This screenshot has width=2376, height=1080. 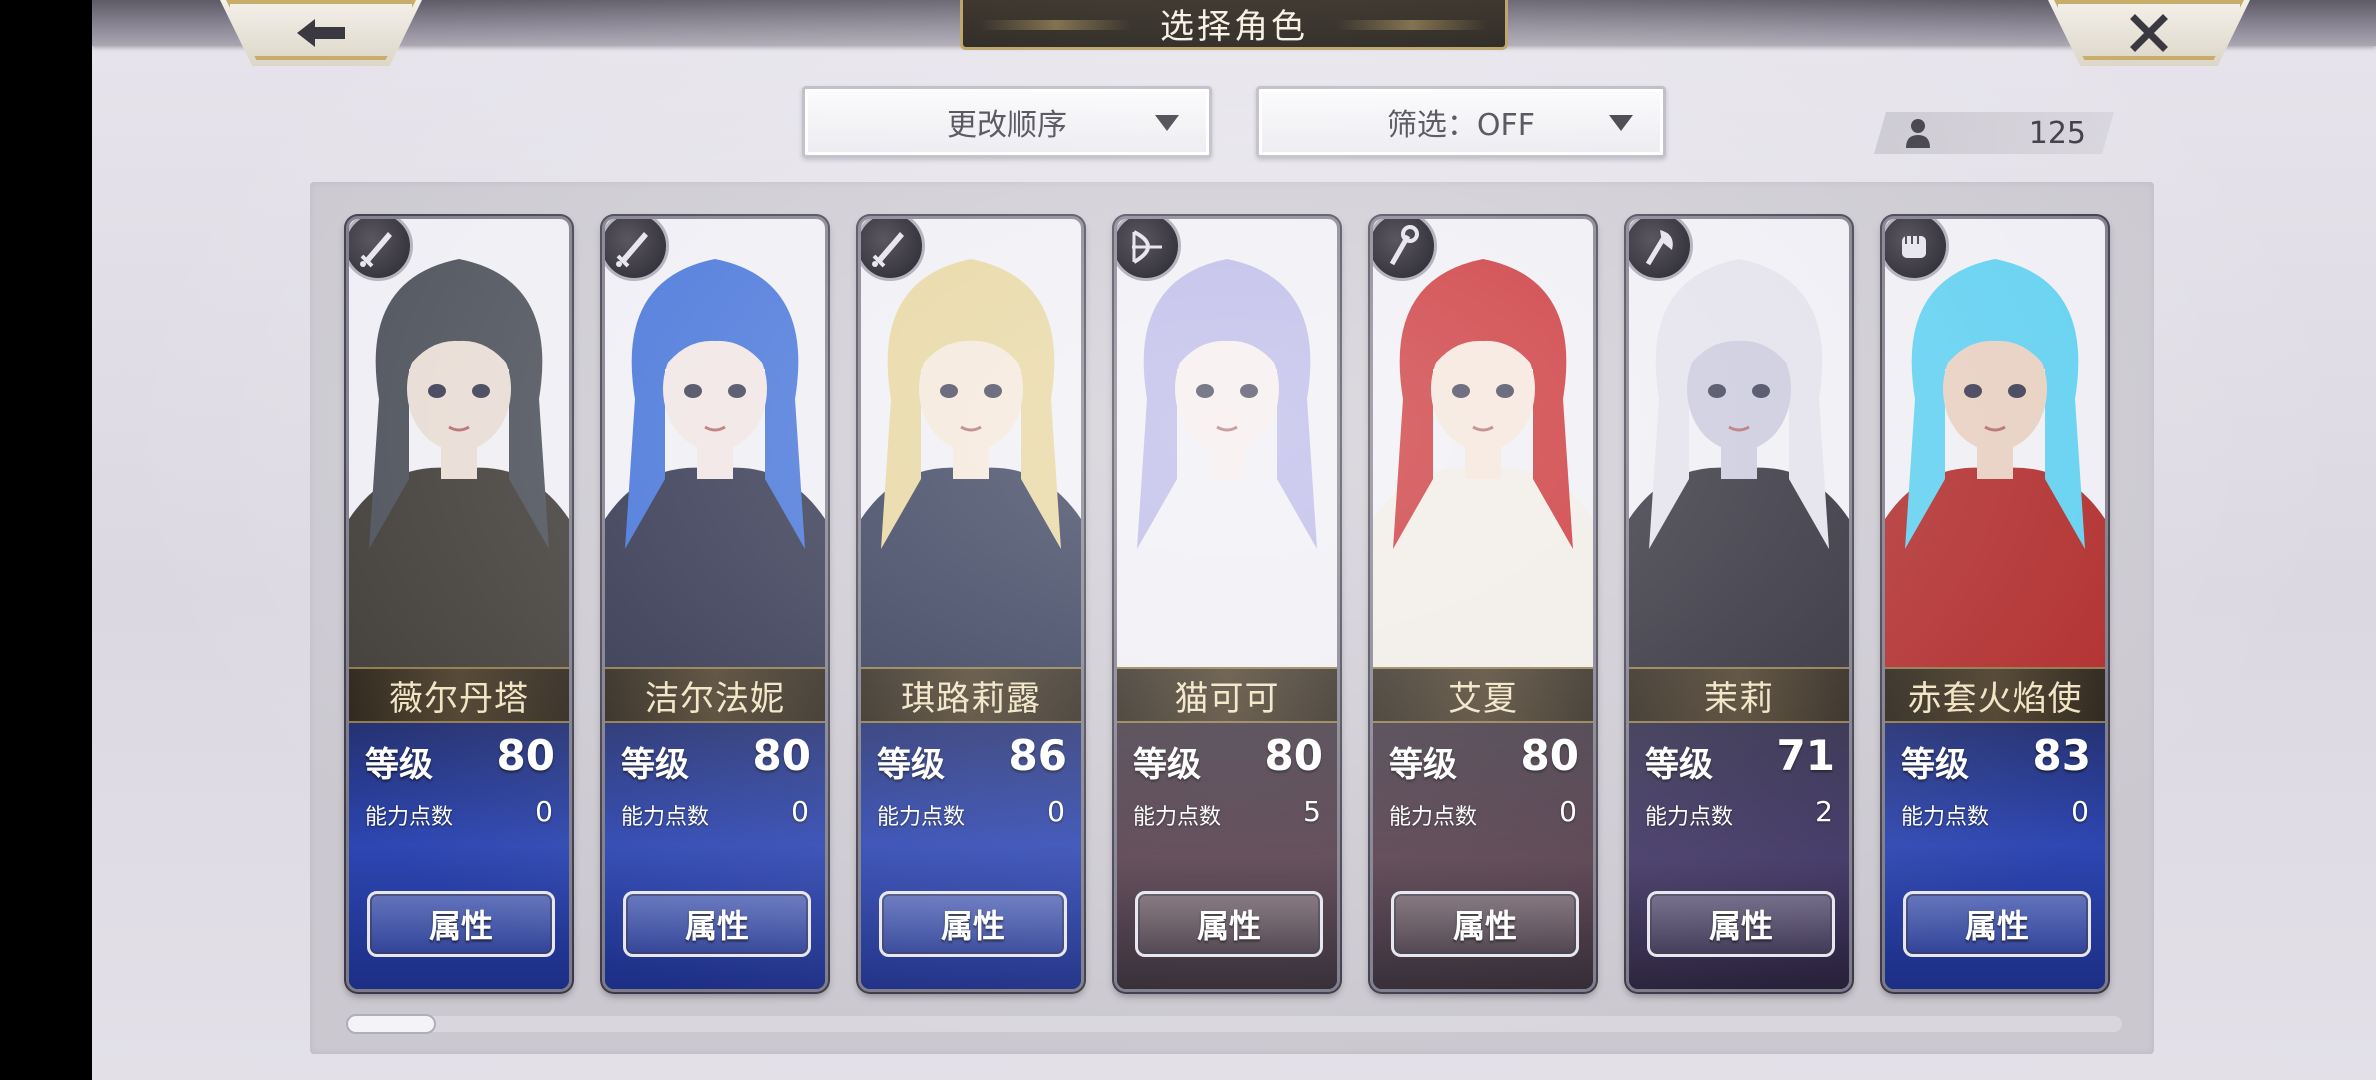 What do you see at coordinates (1404, 245) in the screenshot?
I see `staff-icon` at bounding box center [1404, 245].